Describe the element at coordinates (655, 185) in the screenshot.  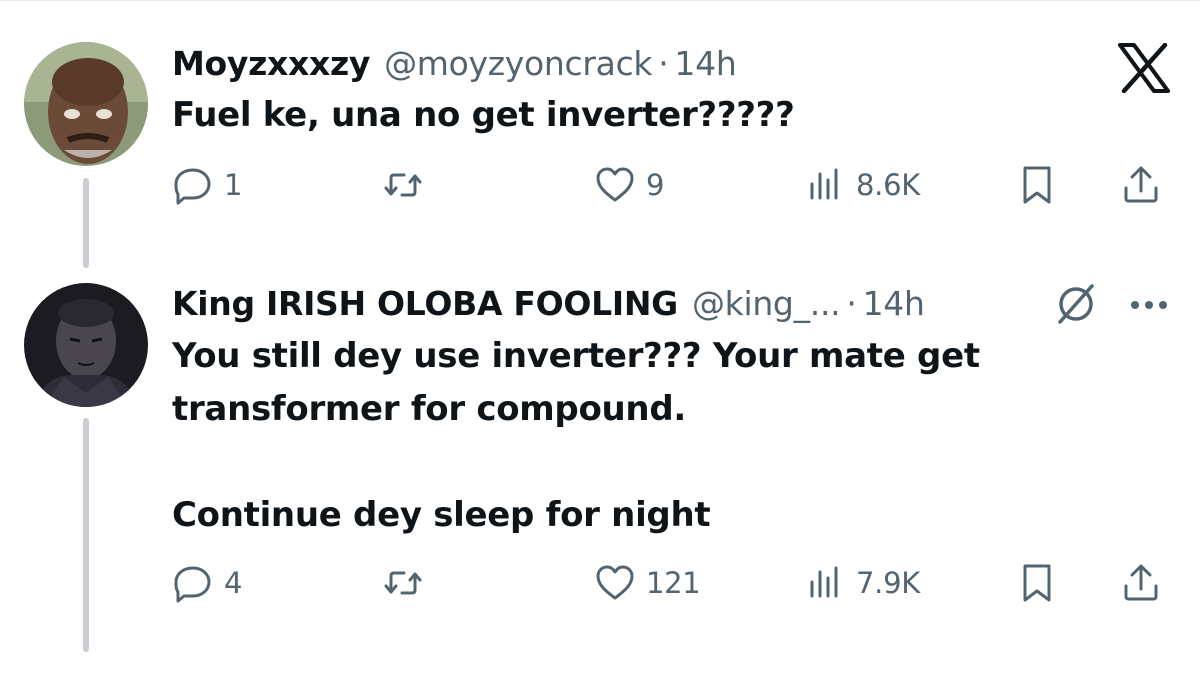
I see `like-count: 9` at that location.